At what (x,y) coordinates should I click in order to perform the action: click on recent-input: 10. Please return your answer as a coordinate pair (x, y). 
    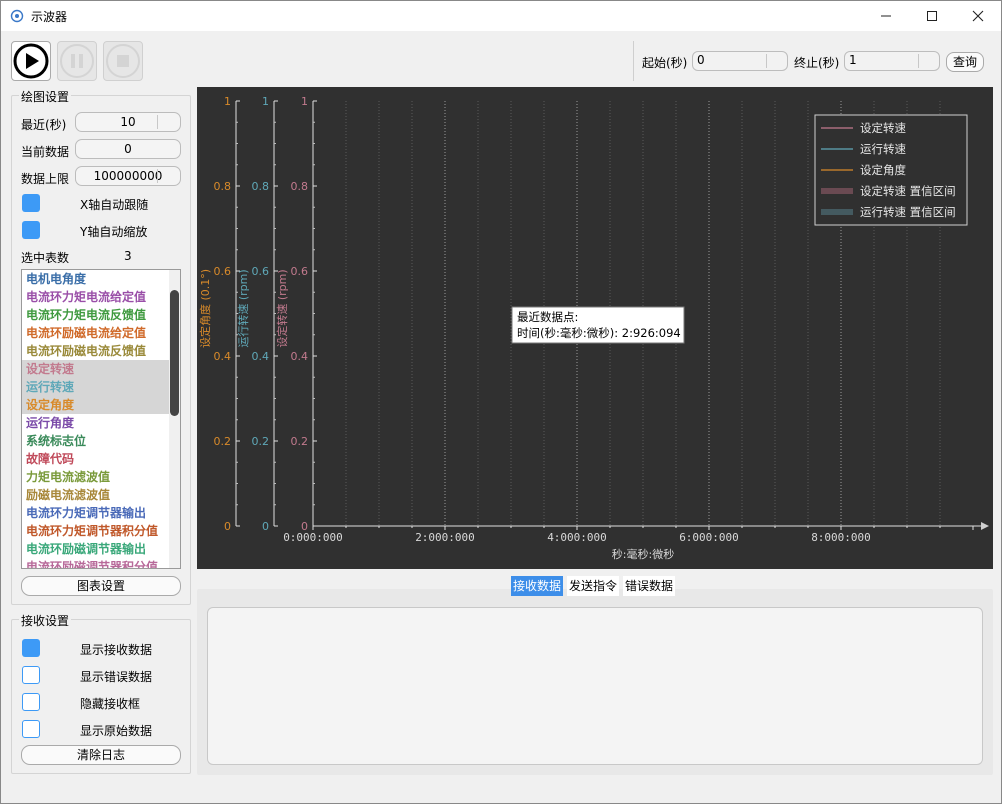
    Looking at the image, I should click on (128, 122).